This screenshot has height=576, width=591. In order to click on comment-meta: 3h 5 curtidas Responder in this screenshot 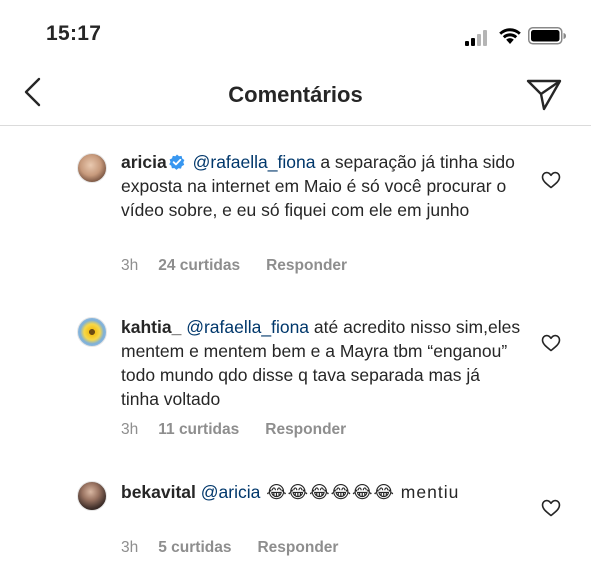, I will do `click(229, 548)`.